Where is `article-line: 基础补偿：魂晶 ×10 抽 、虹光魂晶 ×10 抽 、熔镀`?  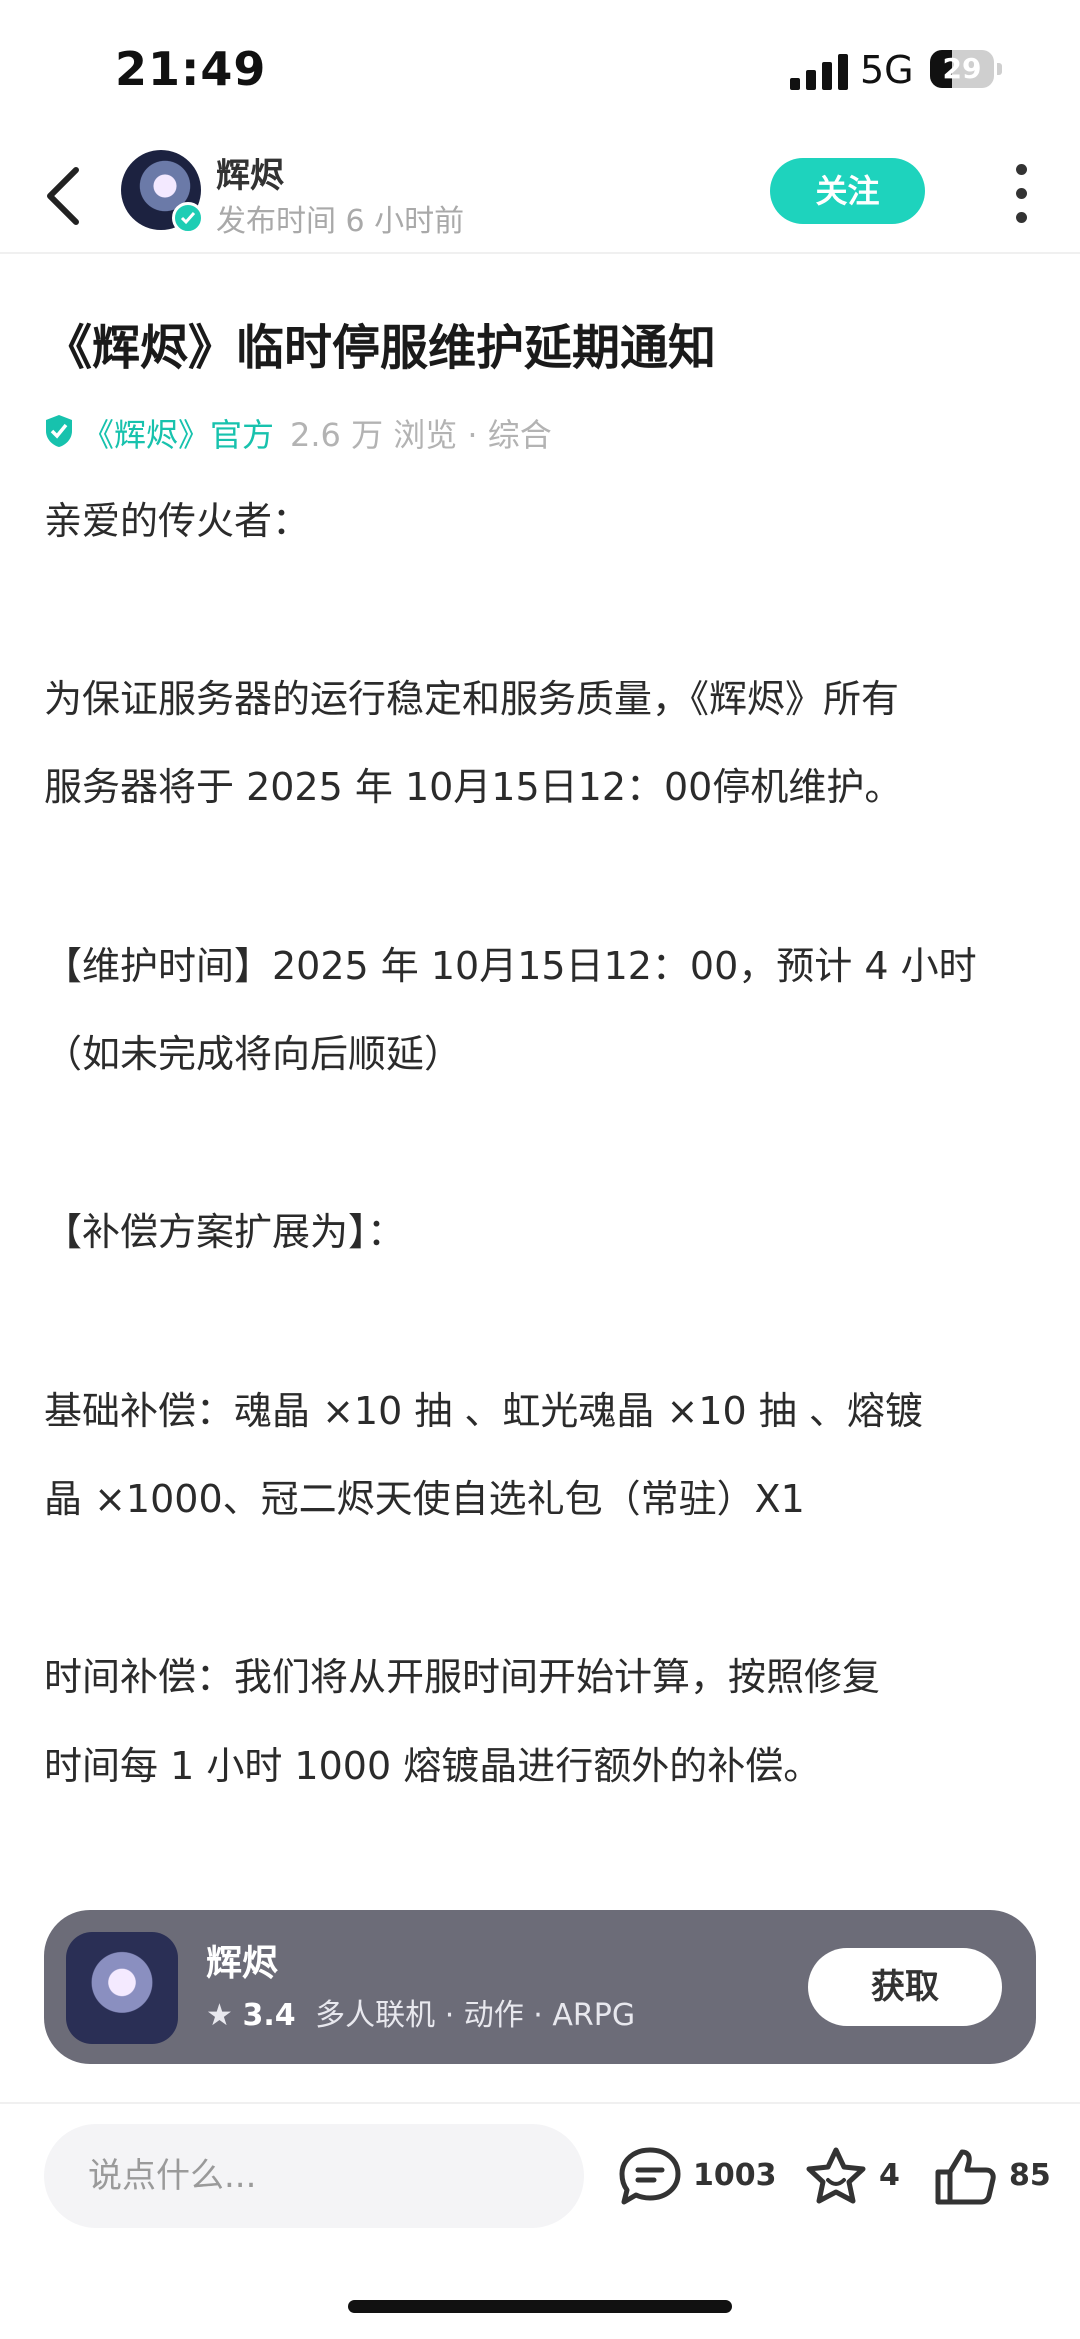 article-line: 基础补偿：魂晶 ×10 抽 、虹光魂晶 ×10 抽 、熔镀 is located at coordinates (483, 1411).